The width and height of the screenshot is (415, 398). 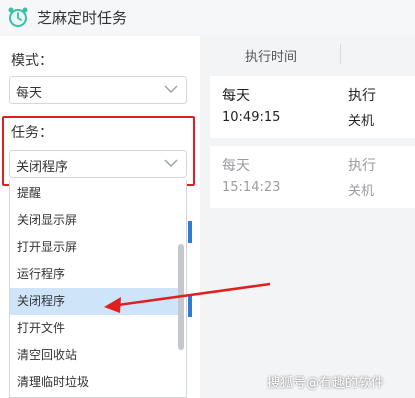 What do you see at coordinates (207, 18) in the screenshot?
I see `title-bar: 芝麻定时任务` at bounding box center [207, 18].